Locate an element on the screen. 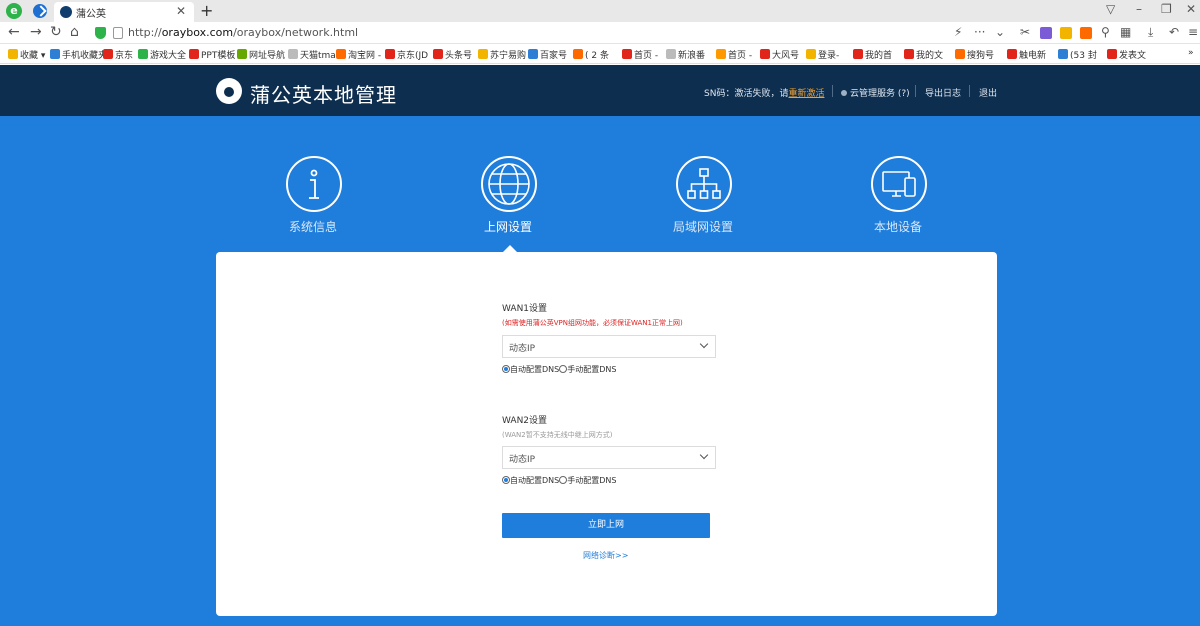 The image size is (1200, 626). wan1-title: WAN1设置 is located at coordinates (525, 309).